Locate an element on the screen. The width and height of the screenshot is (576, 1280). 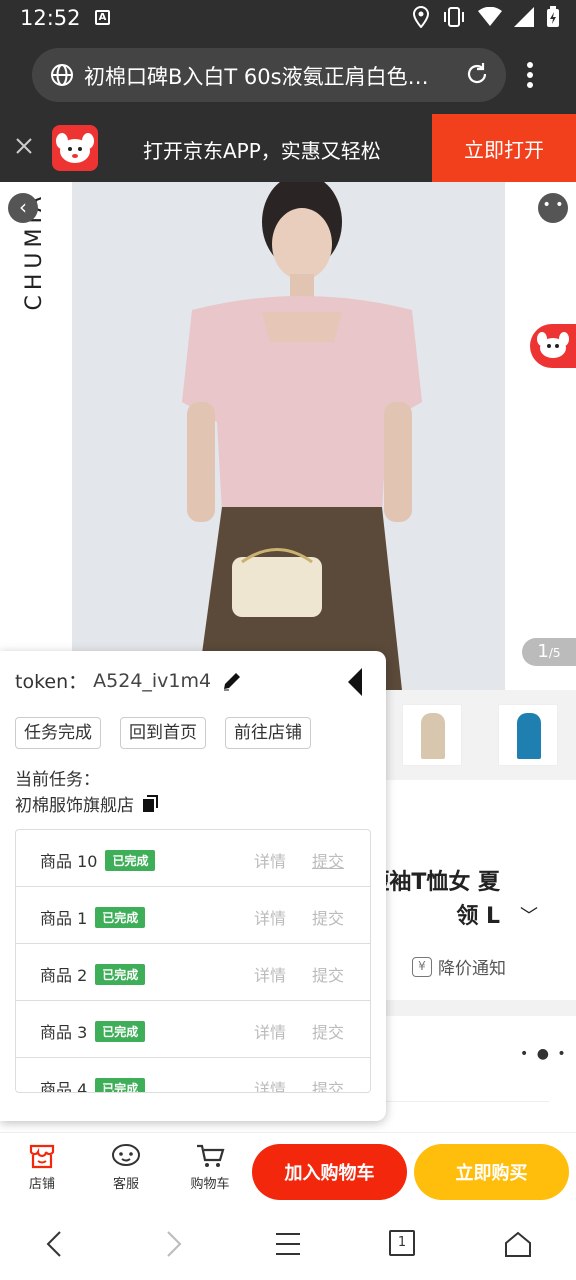
chevron-down-icon: ﹀ is located at coordinates (529, 915).